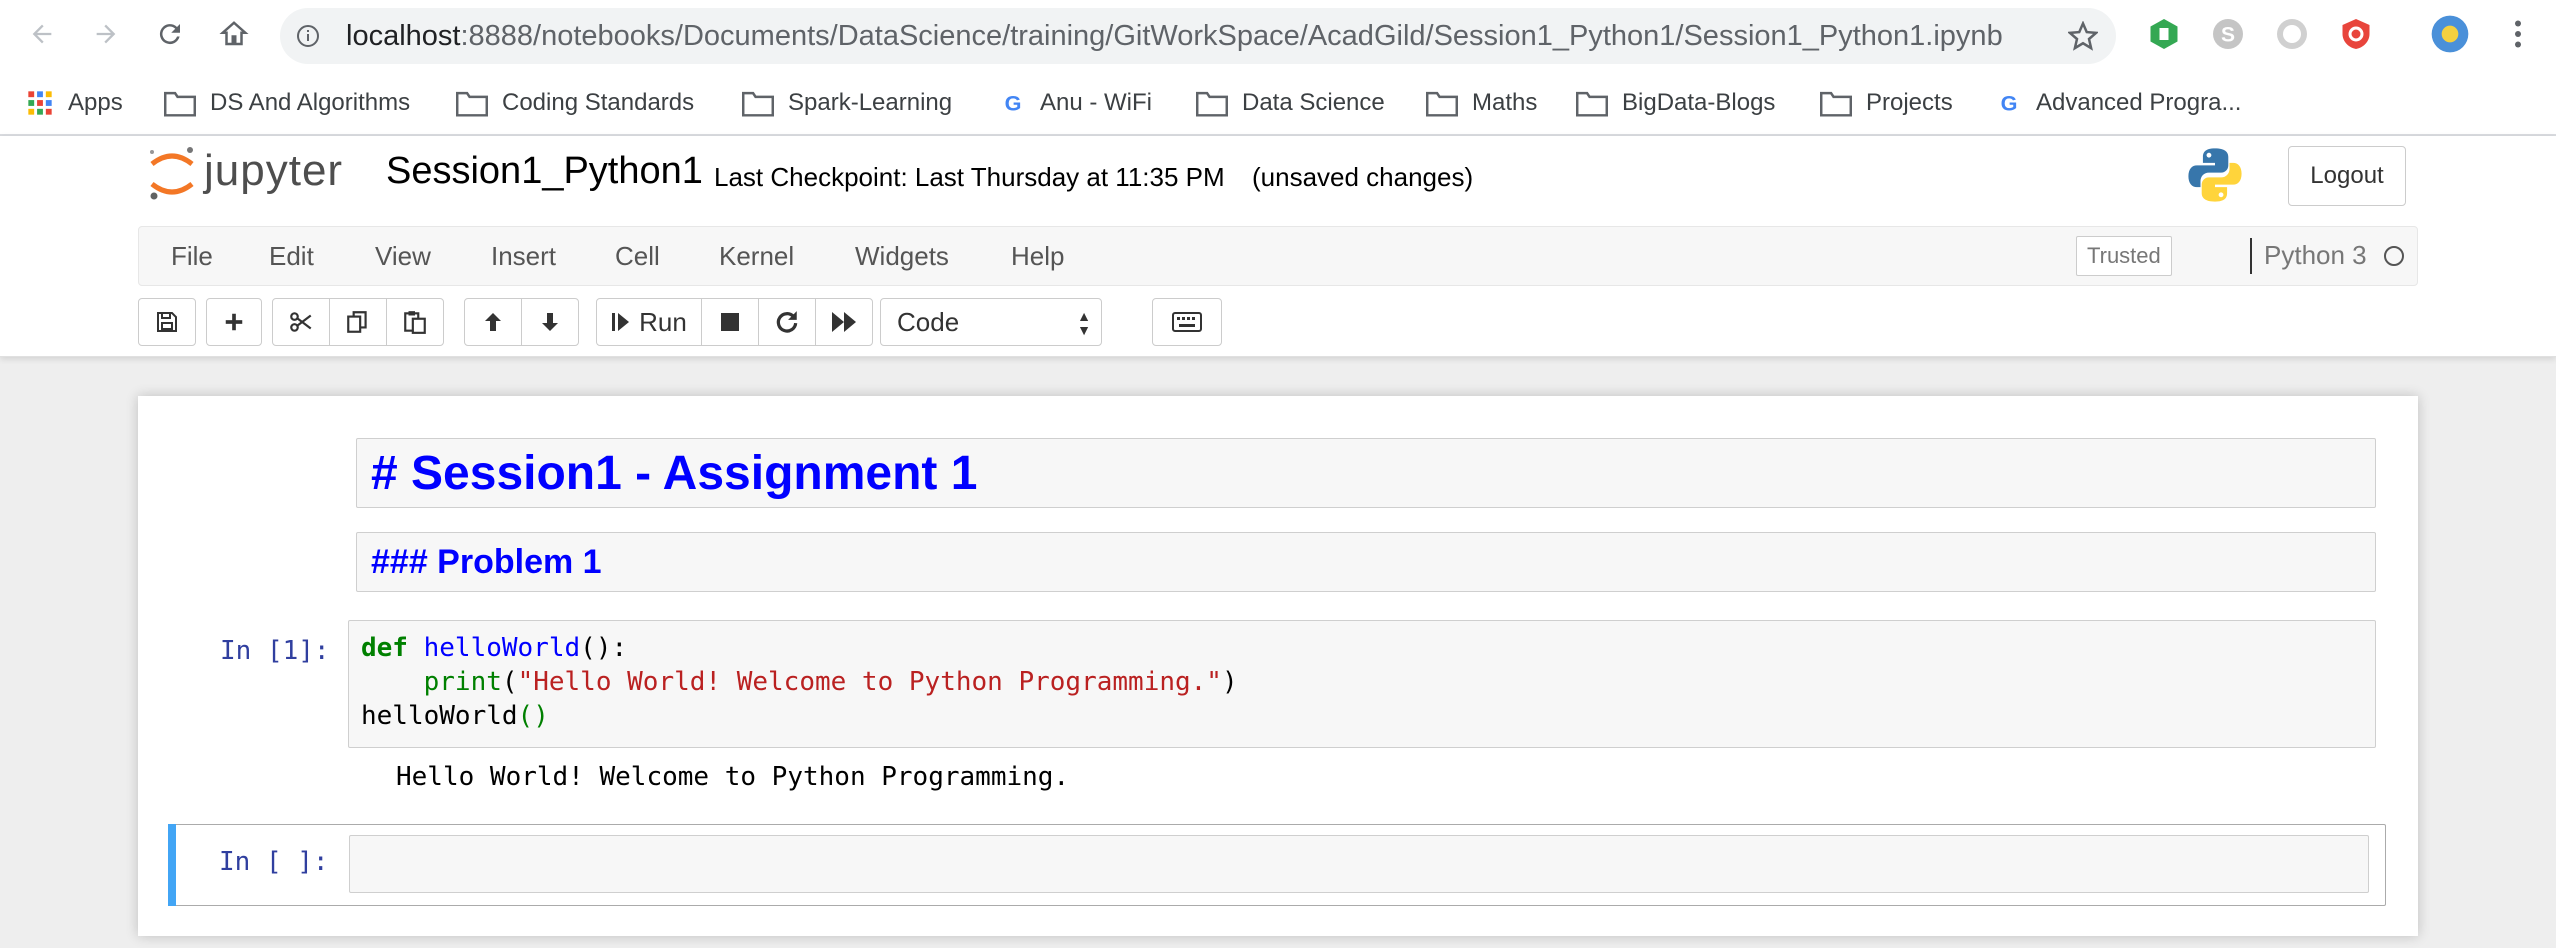 The height and width of the screenshot is (948, 2556). What do you see at coordinates (2347, 176) in the screenshot?
I see `logout-button: Logout` at bounding box center [2347, 176].